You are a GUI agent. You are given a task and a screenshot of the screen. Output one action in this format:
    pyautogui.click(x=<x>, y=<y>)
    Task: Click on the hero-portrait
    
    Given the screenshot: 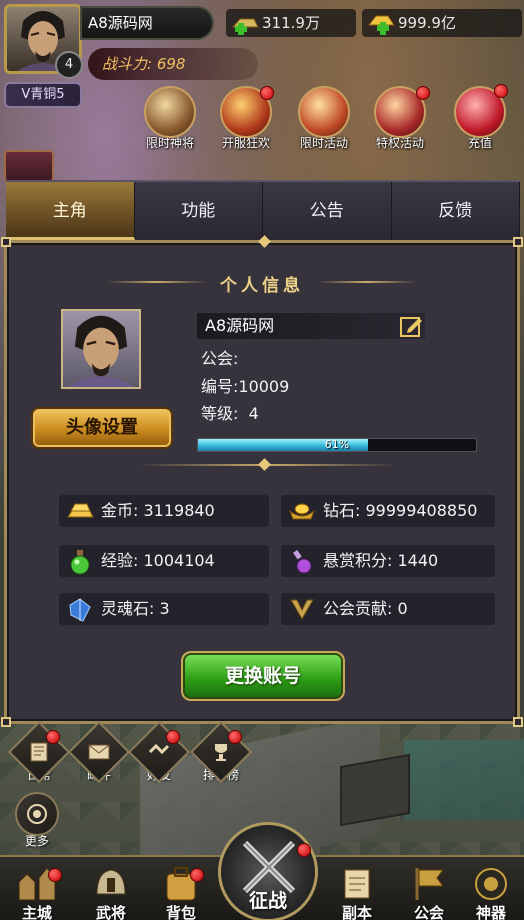 What is the action you would take?
    pyautogui.click(x=101, y=349)
    